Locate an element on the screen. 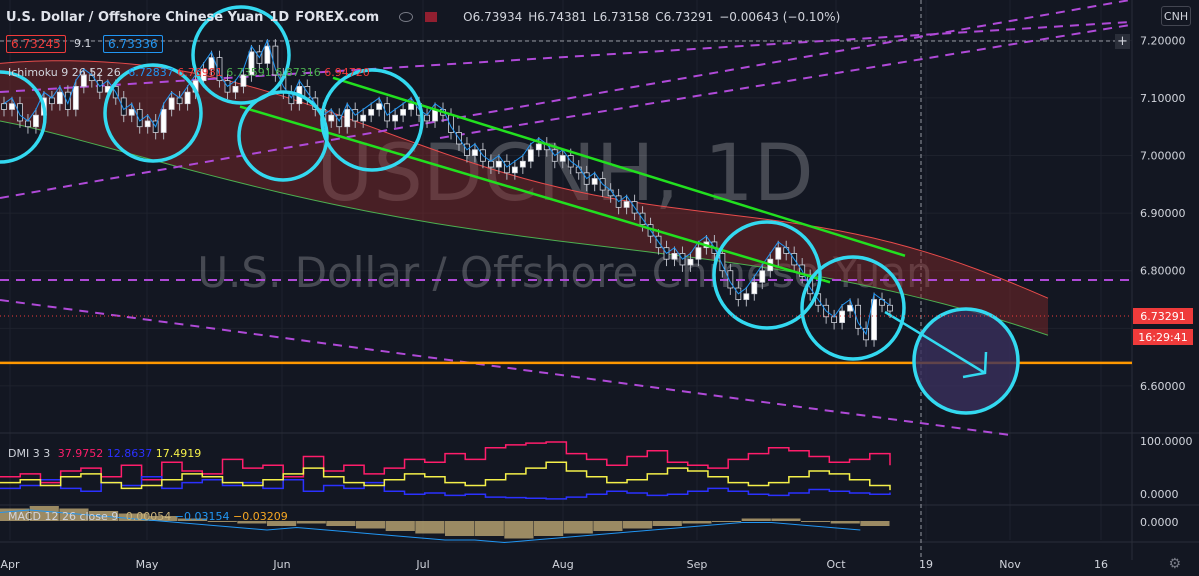 Image resolution: width=1199 pixels, height=576 pixels. ohlc-low: L6.73158 is located at coordinates (621, 17).